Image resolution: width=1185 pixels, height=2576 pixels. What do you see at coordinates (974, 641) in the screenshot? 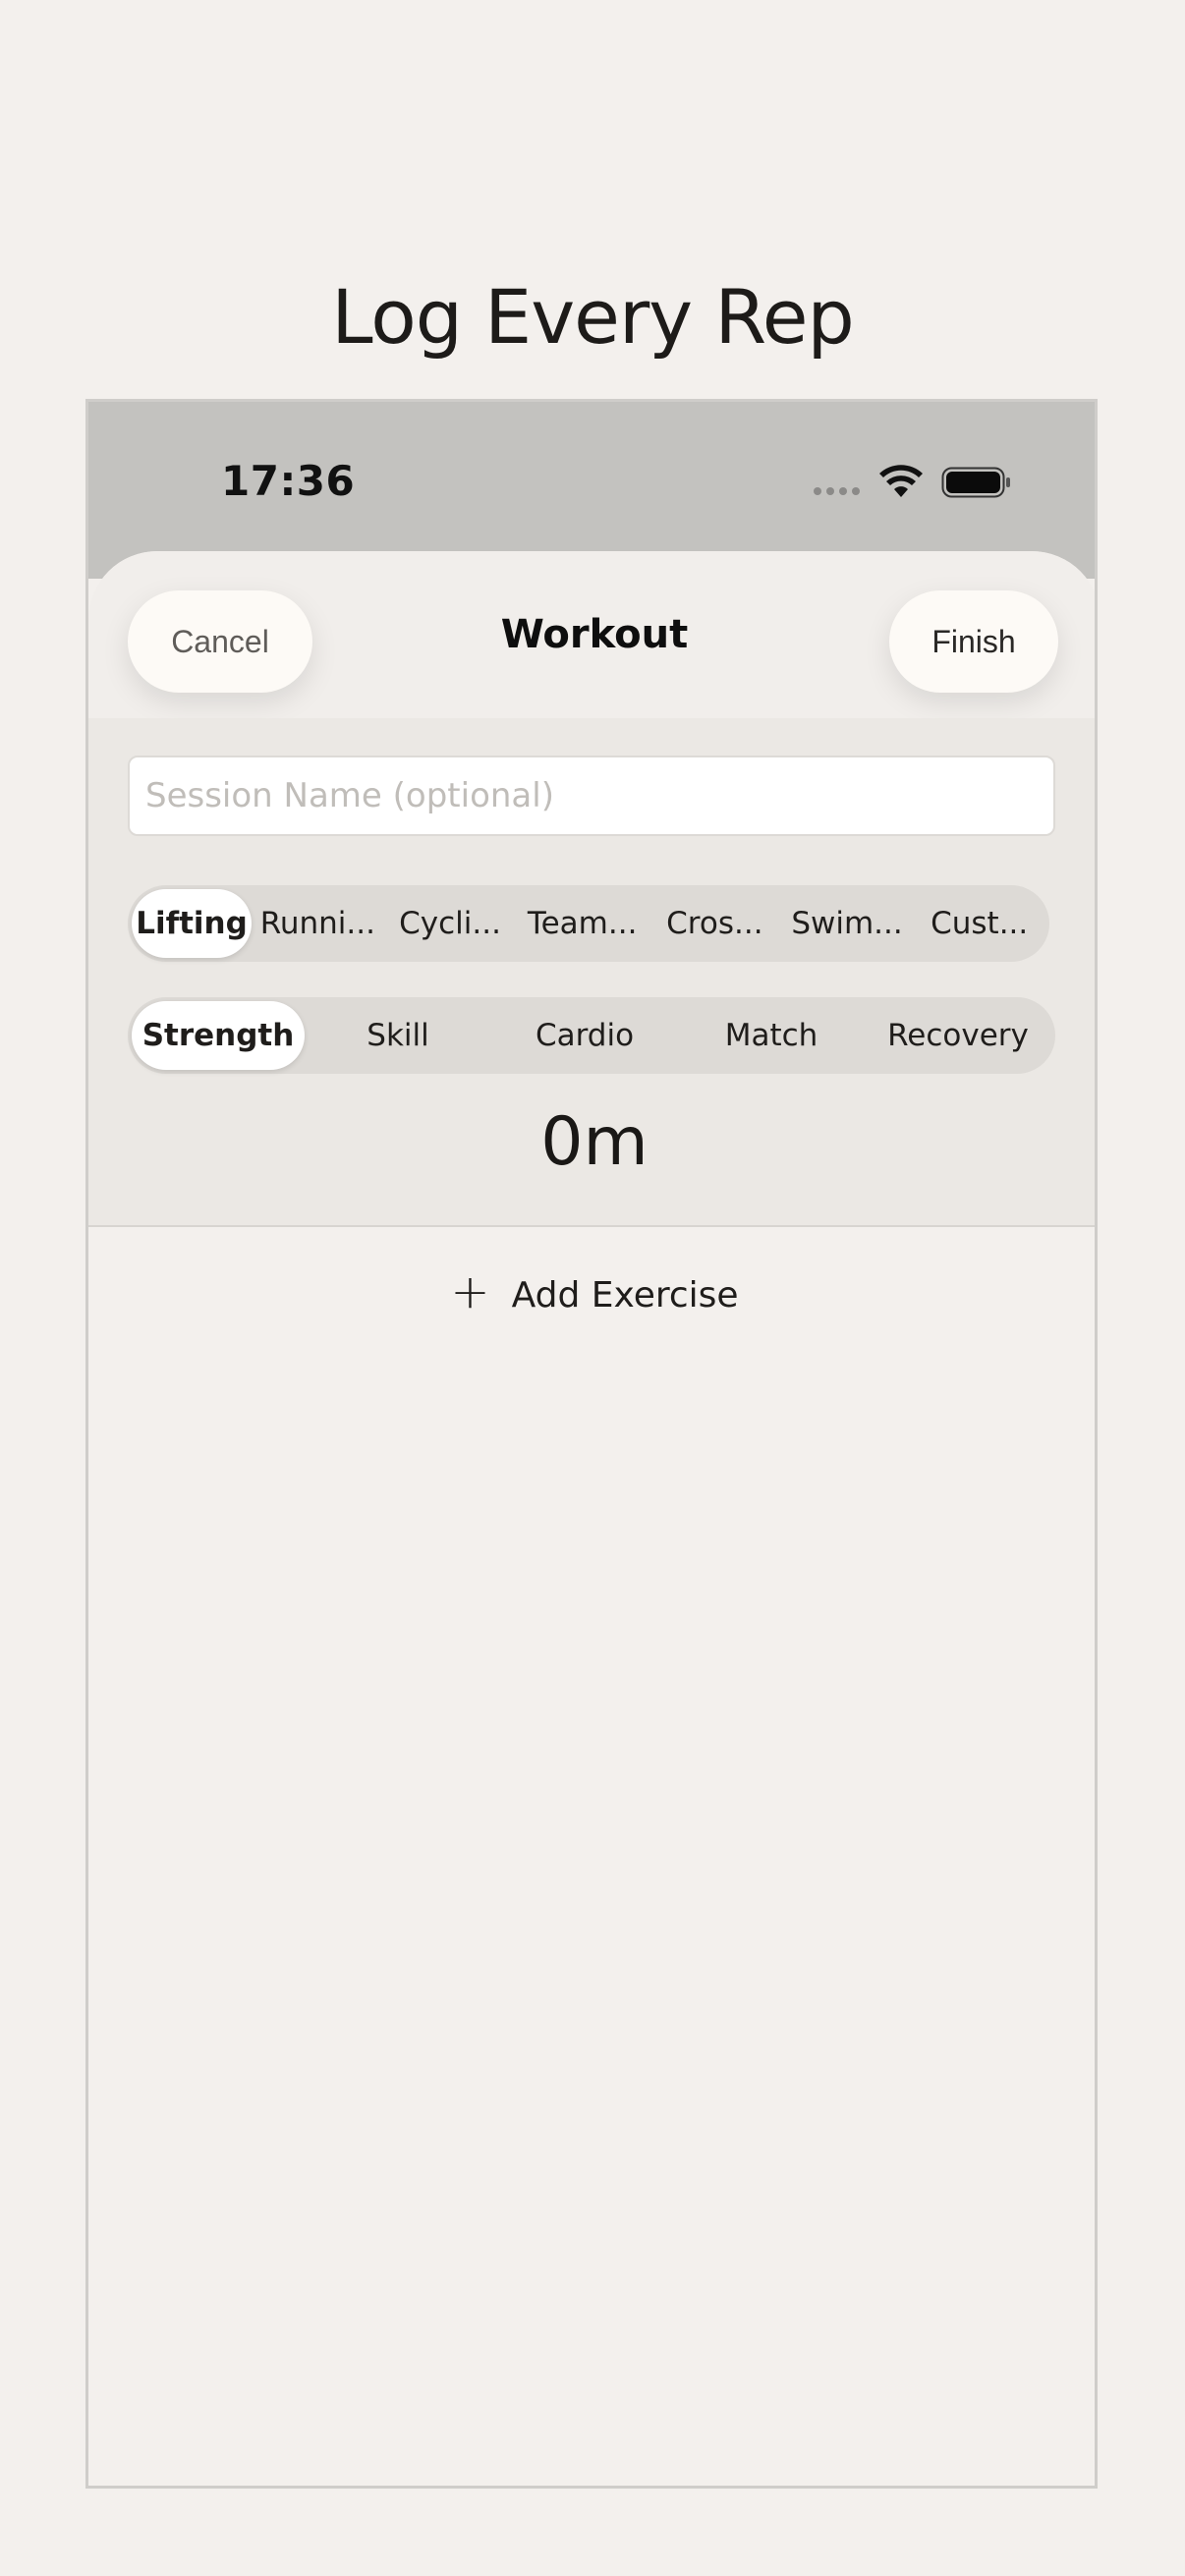
I see `finish-button: Finish` at bounding box center [974, 641].